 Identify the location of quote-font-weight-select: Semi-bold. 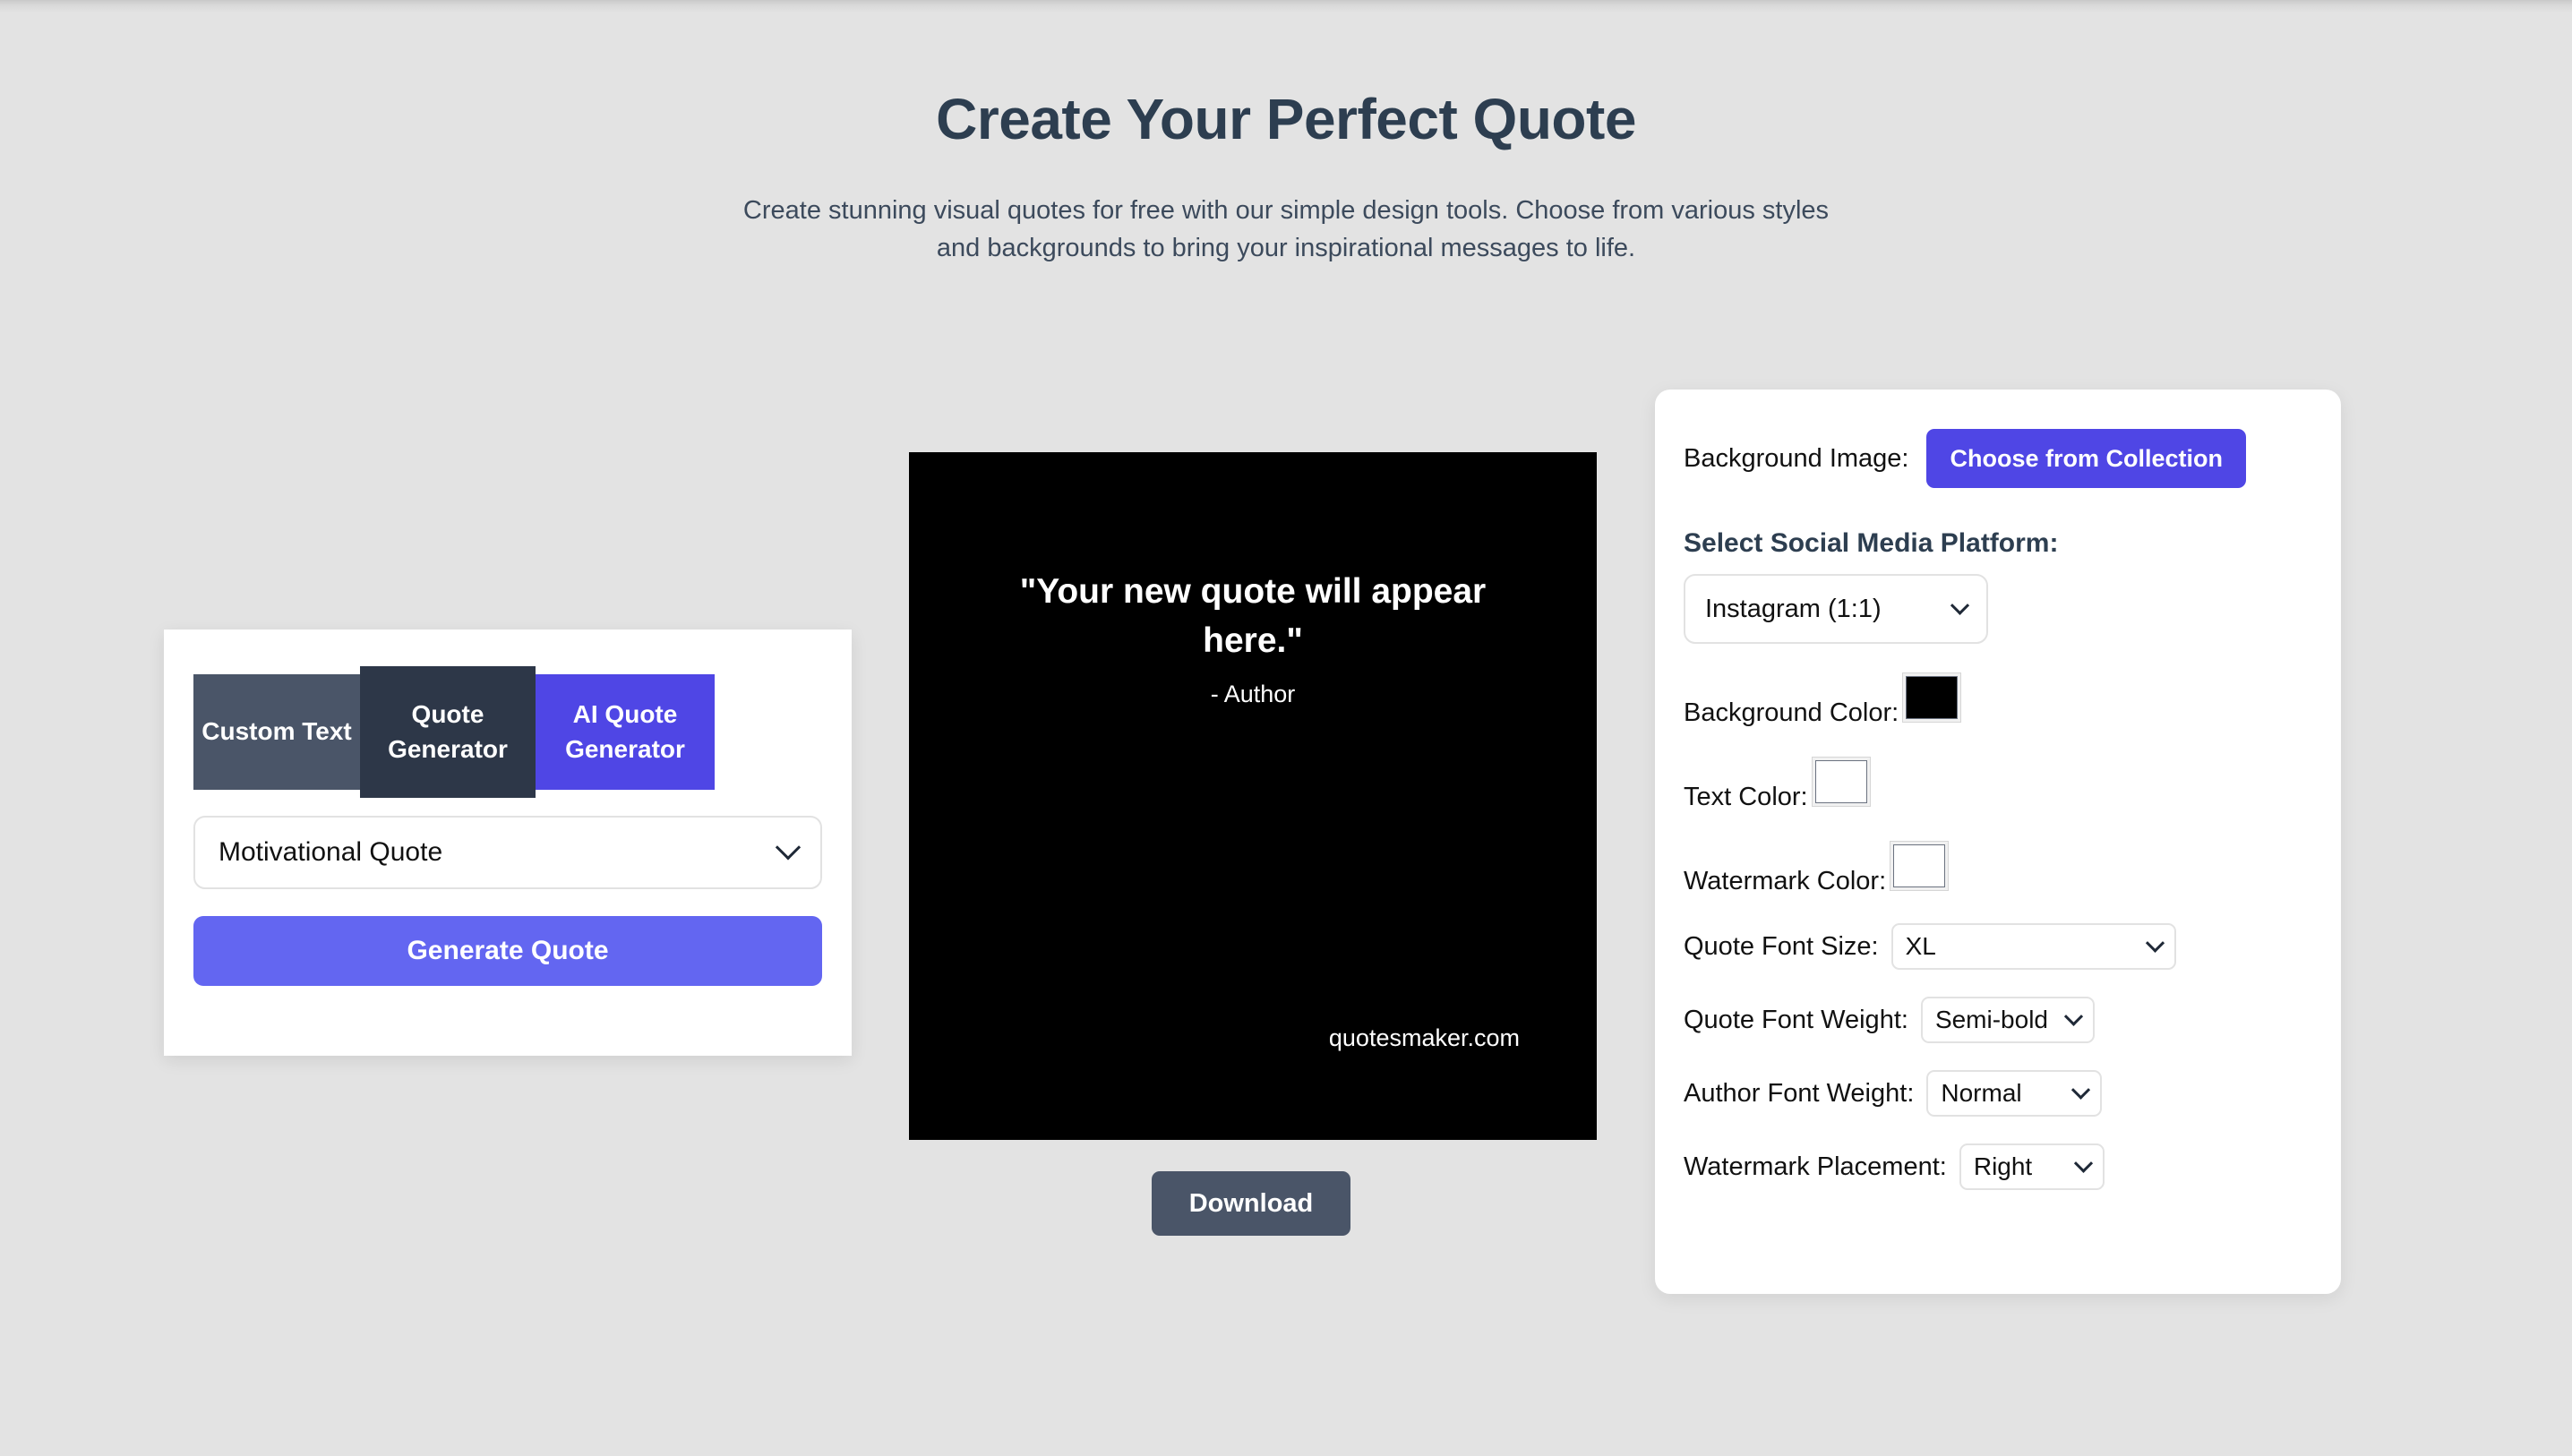
(2008, 1020).